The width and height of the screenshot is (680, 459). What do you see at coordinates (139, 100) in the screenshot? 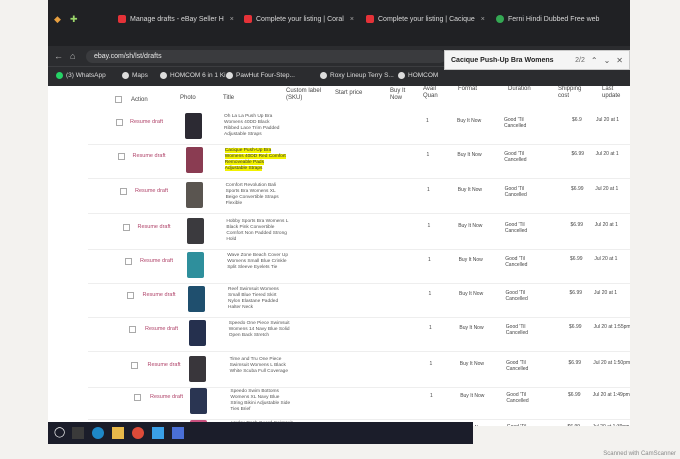
I see `col-action: Action` at bounding box center [139, 100].